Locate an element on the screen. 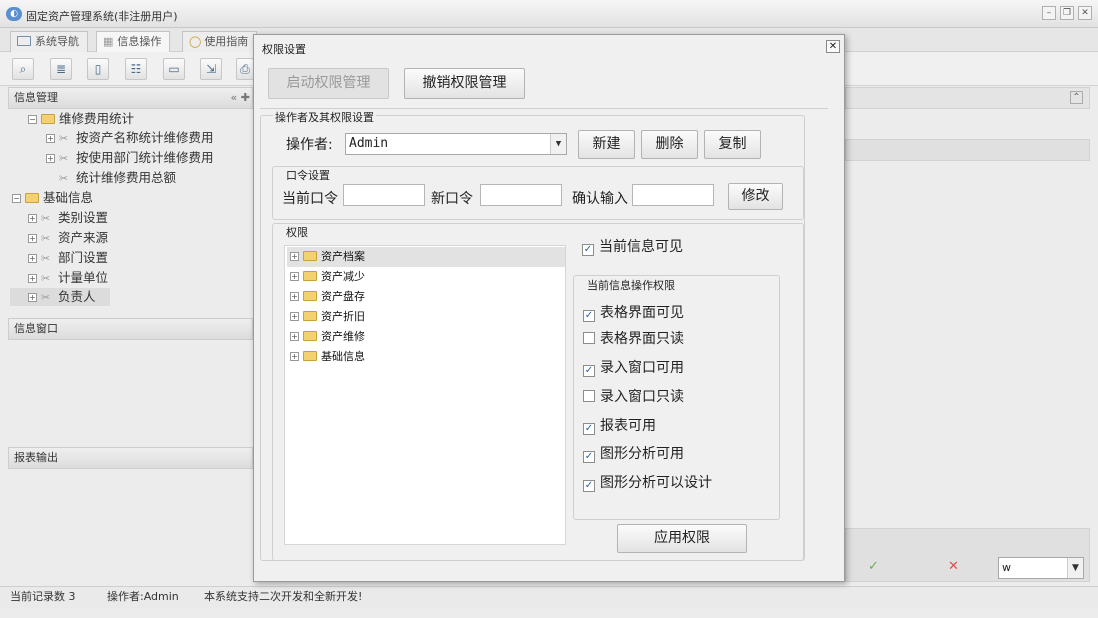  tree-item: + ✂ 按资产名称统计维修费用 is located at coordinates (130, 138).